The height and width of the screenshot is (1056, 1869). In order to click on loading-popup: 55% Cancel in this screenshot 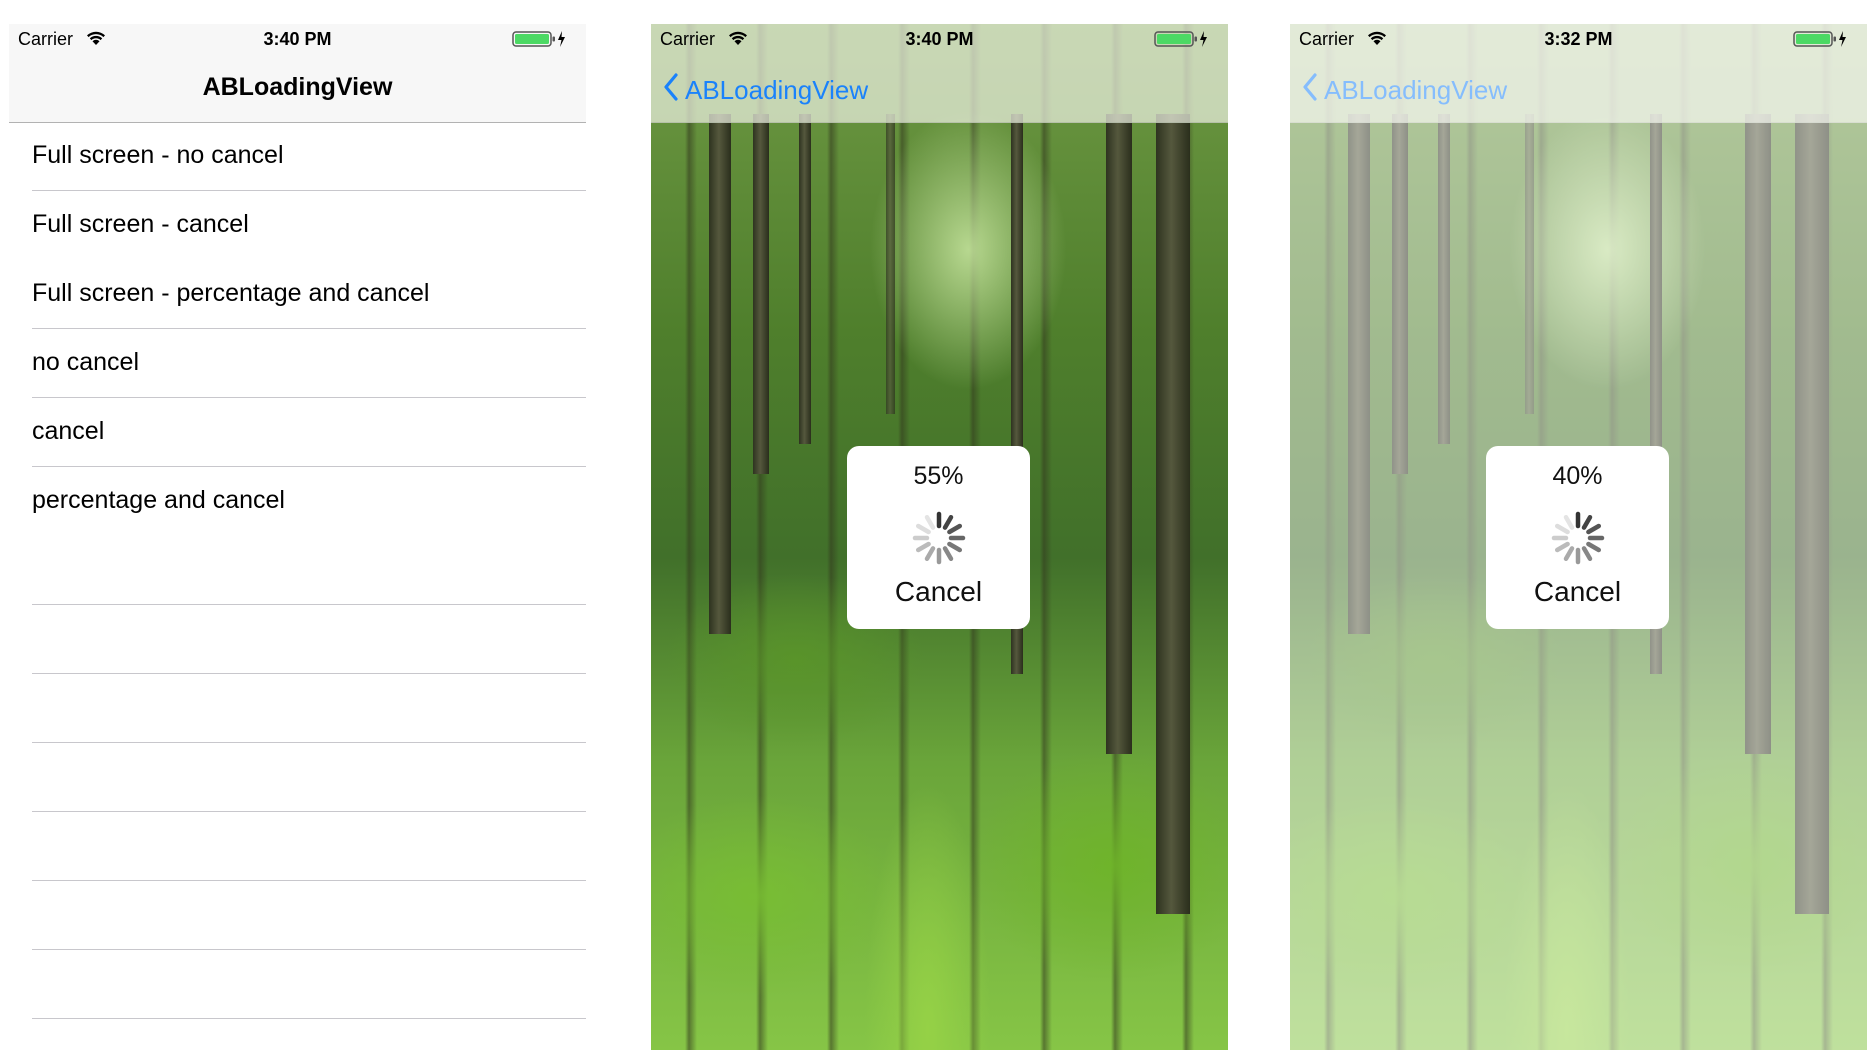, I will do `click(938, 537)`.